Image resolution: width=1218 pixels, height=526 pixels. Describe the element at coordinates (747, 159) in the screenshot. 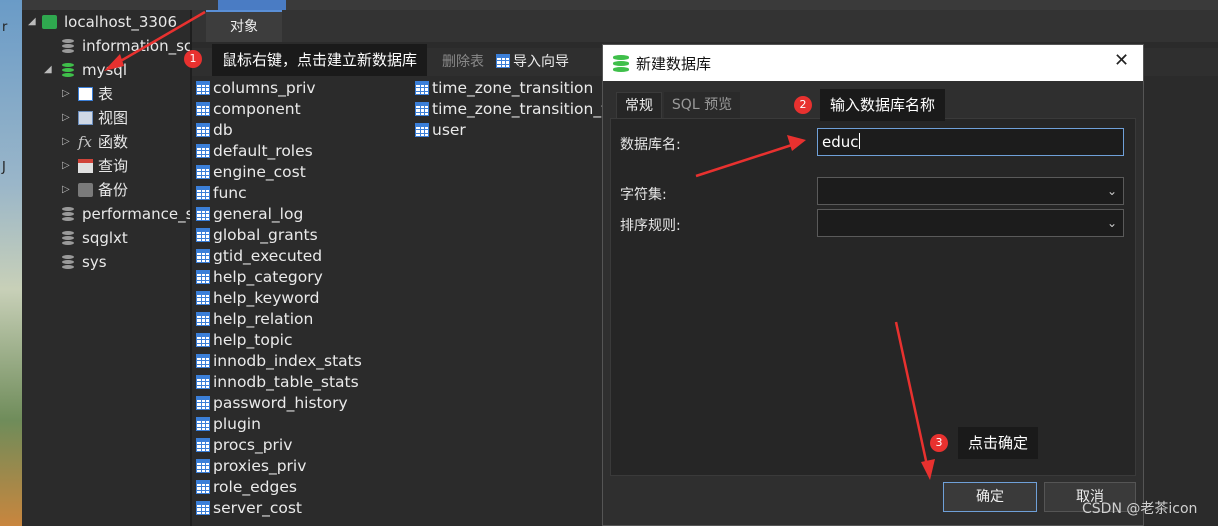

I see `arrow-2-line` at that location.